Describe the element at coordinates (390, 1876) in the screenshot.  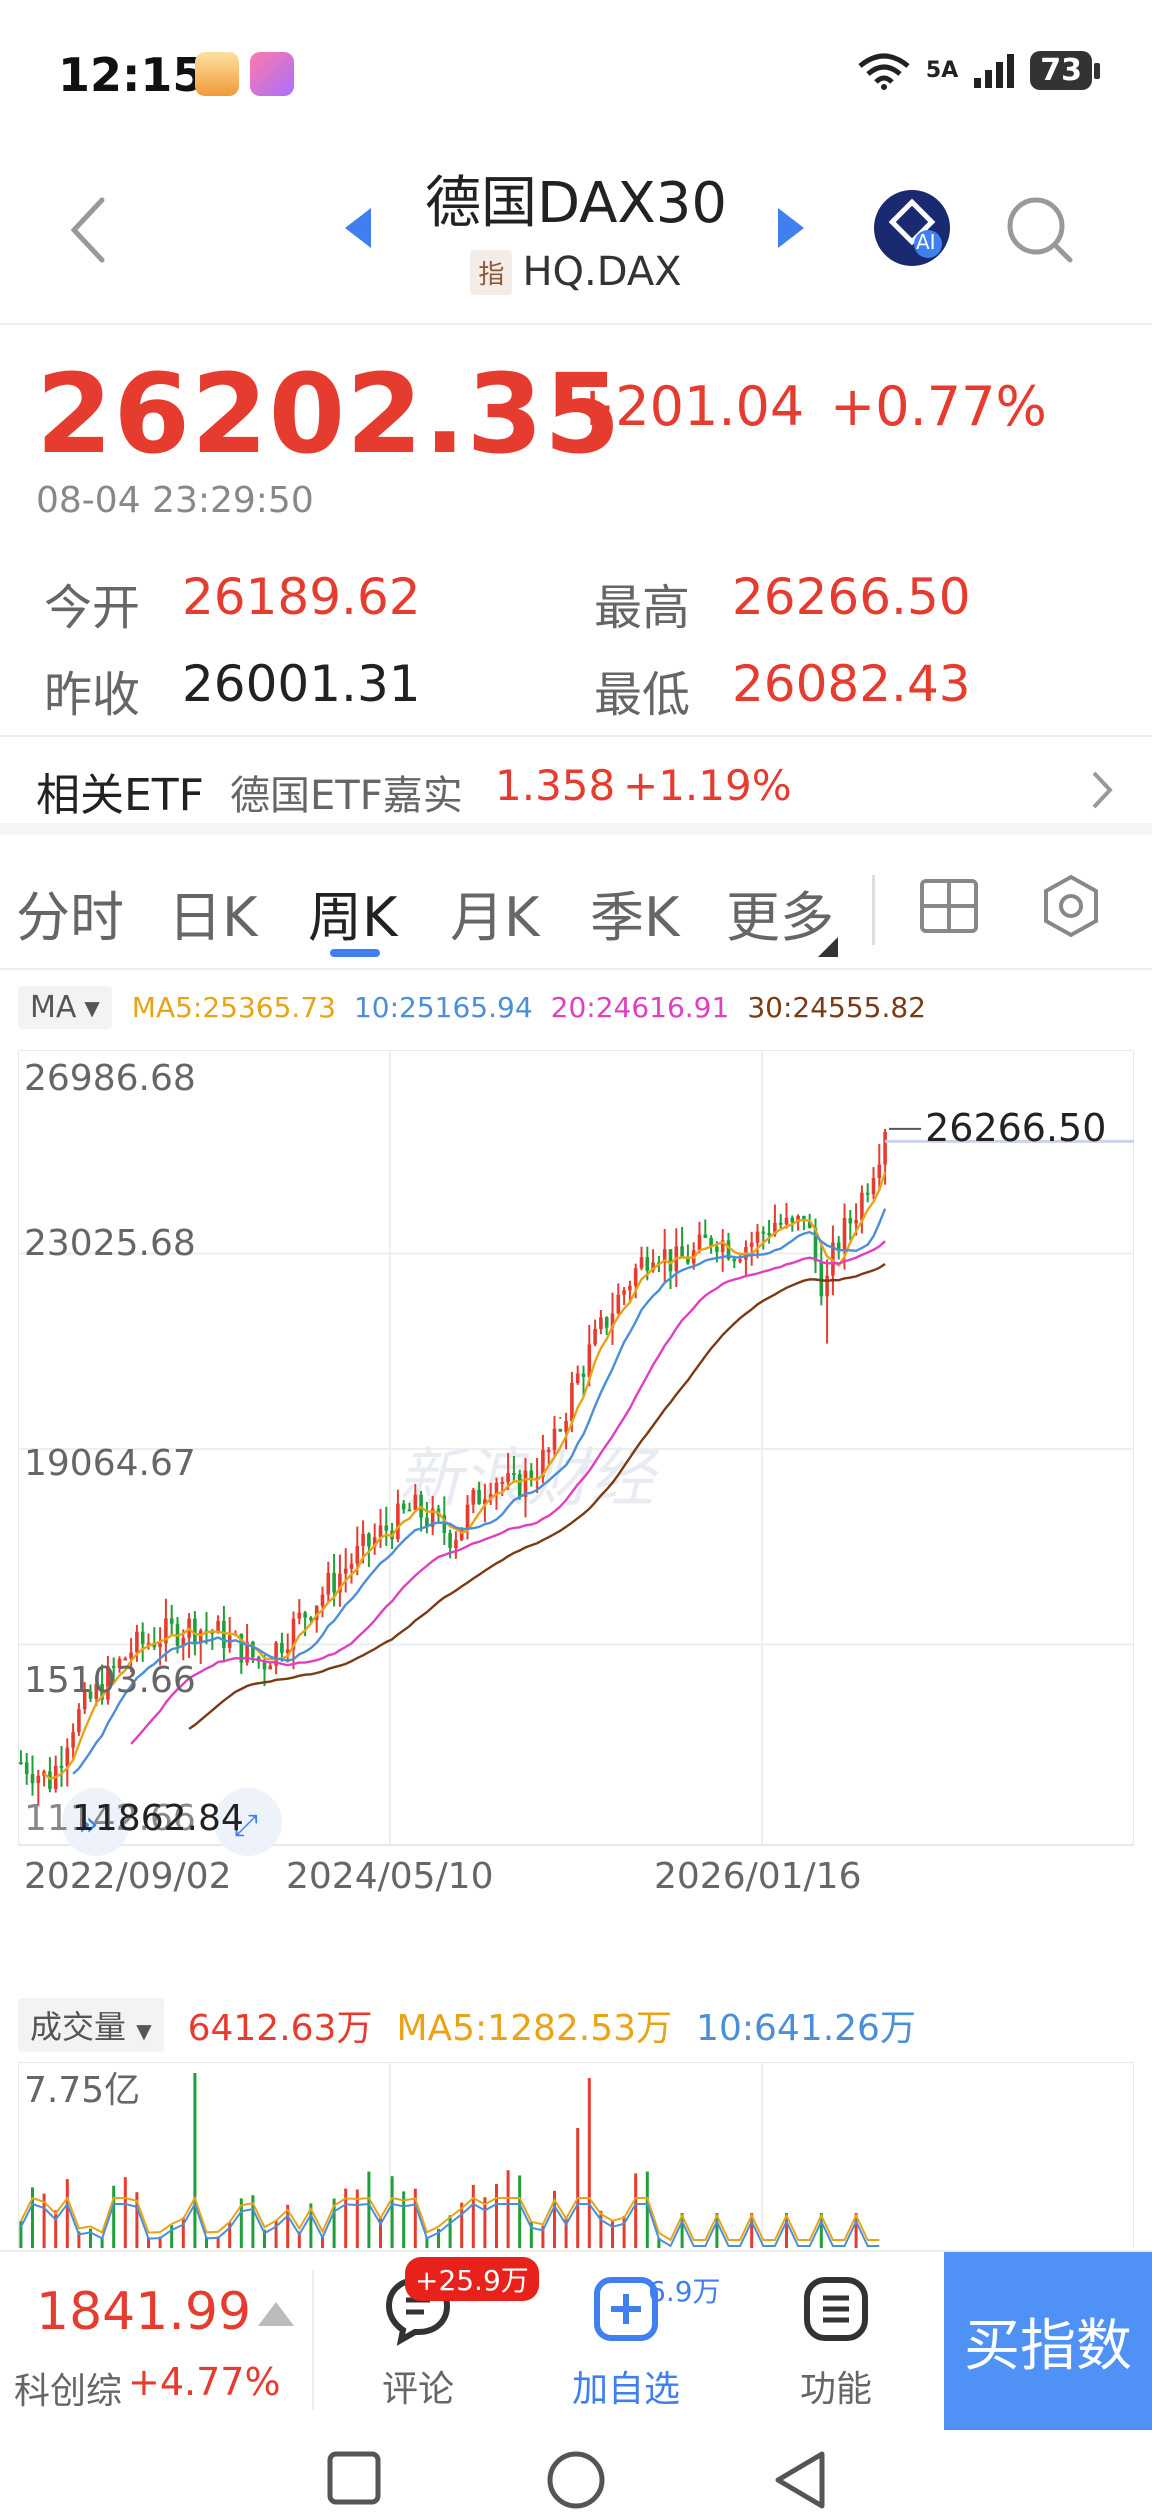
I see `x-axis-label: 2024/05/10` at that location.